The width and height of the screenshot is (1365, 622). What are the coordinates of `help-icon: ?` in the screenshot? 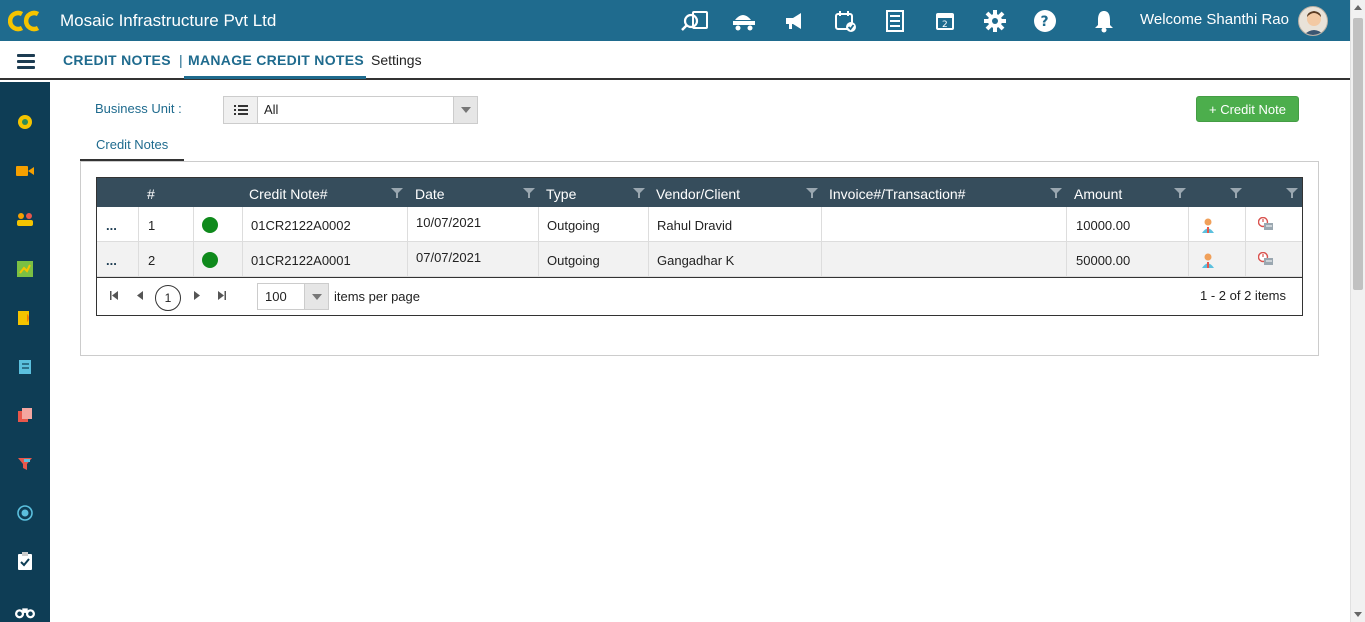 It's located at (1045, 20).